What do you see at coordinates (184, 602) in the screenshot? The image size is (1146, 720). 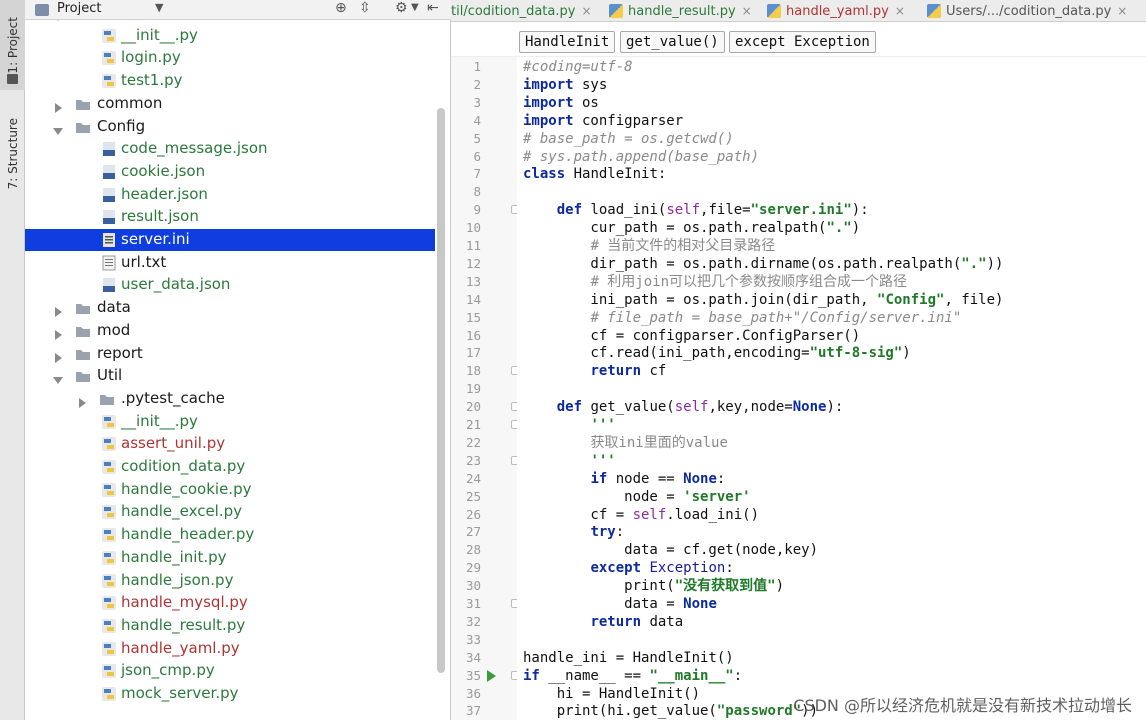 I see `tree-item-label: handle_mysql.py` at bounding box center [184, 602].